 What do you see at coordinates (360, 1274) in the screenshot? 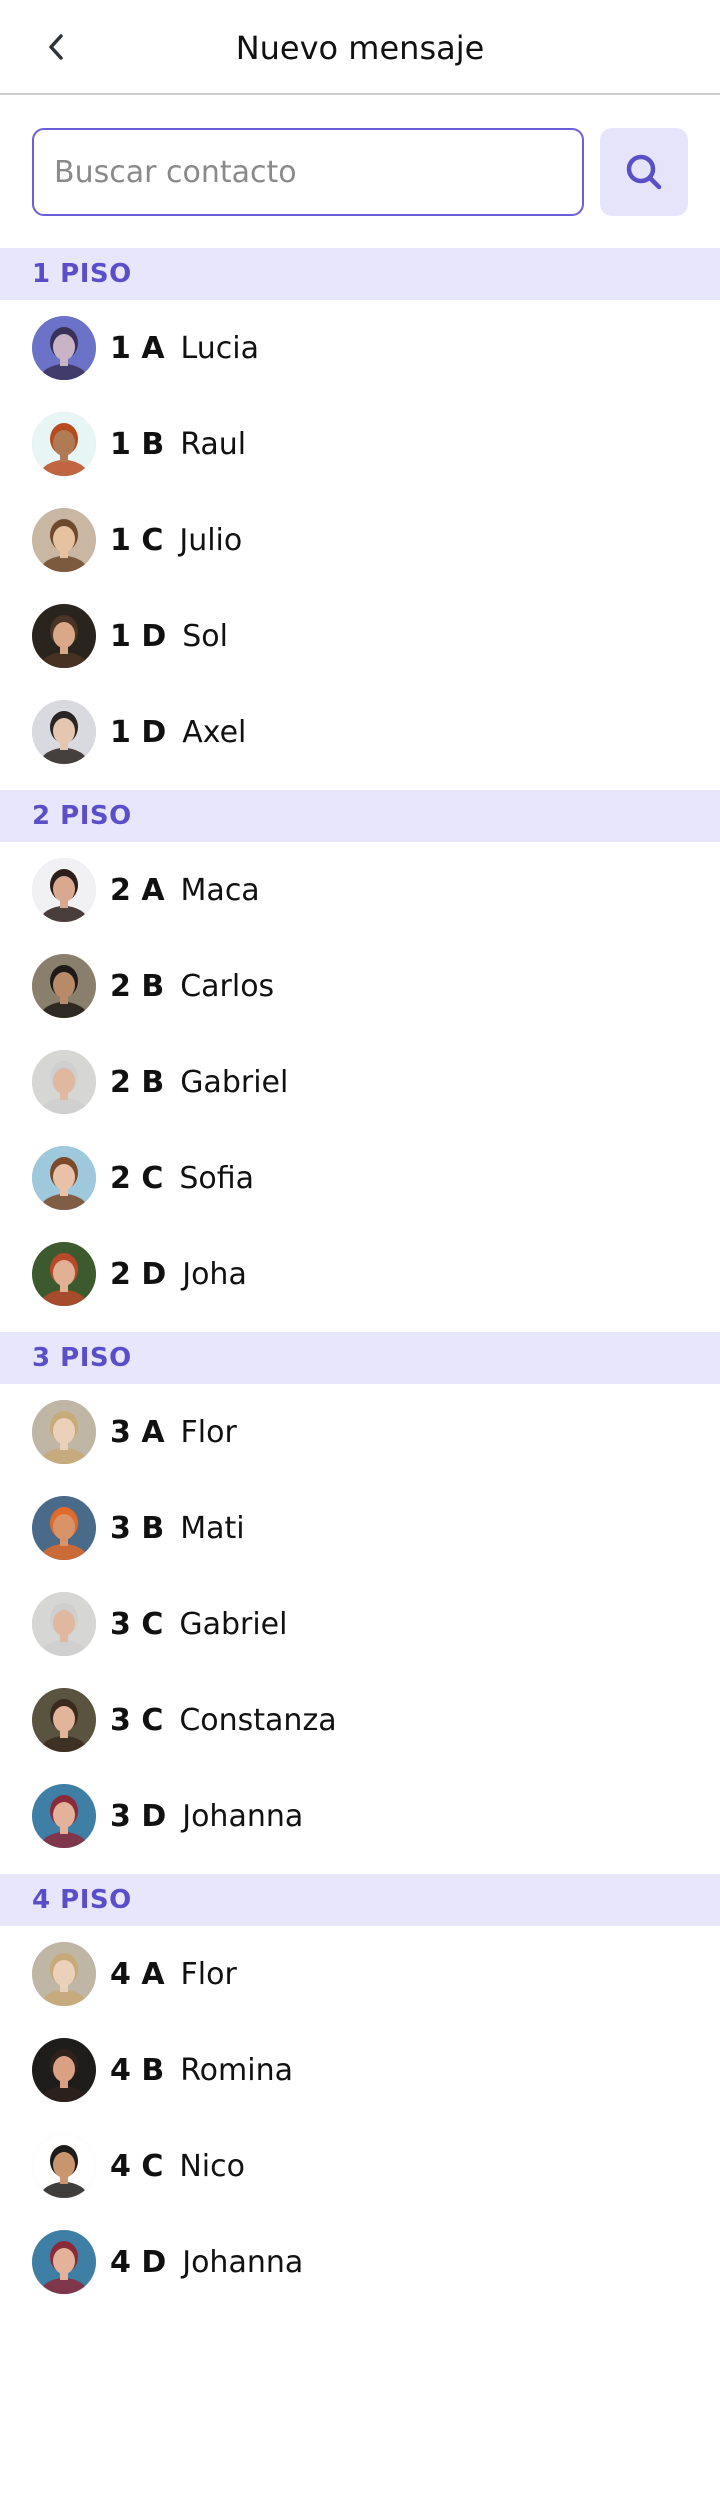
I see `contact-item: 2 D Joha` at bounding box center [360, 1274].